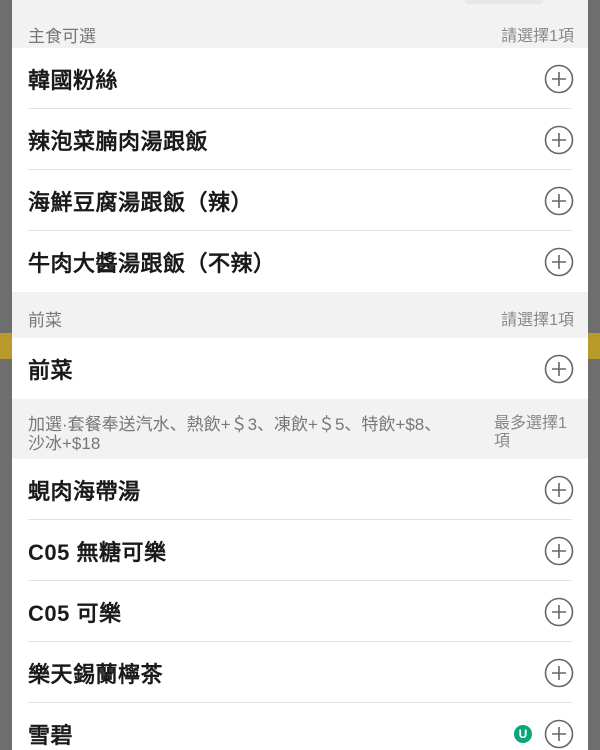 Image resolution: width=600 pixels, height=750 pixels. I want to click on item-name: 海鮮豆腐湯跟飯（辣）, so click(141, 202).